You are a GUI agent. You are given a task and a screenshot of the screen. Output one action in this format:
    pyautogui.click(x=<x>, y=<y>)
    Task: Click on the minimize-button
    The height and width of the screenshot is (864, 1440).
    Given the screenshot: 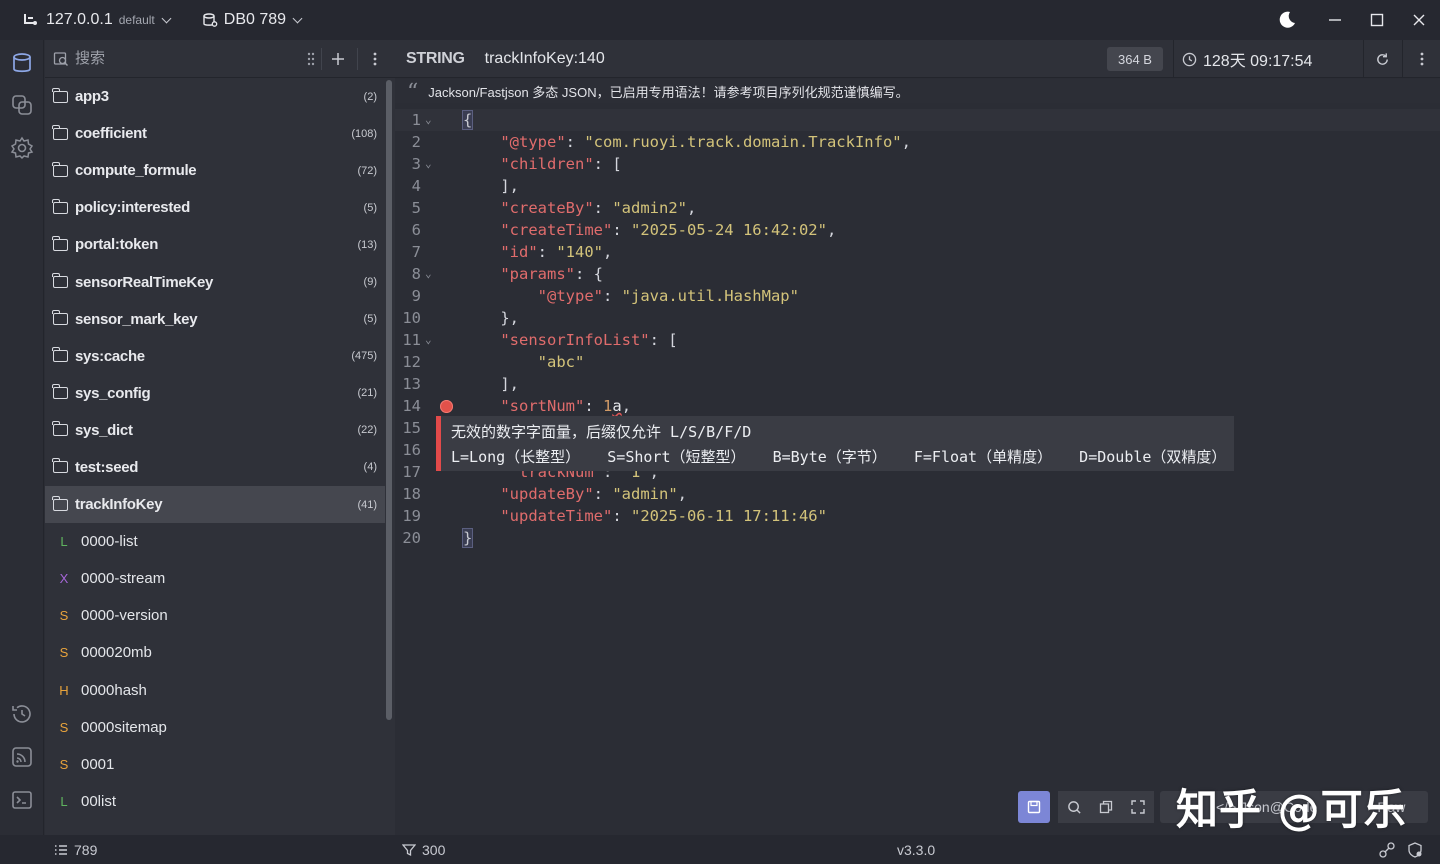 What is the action you would take?
    pyautogui.click(x=1335, y=20)
    